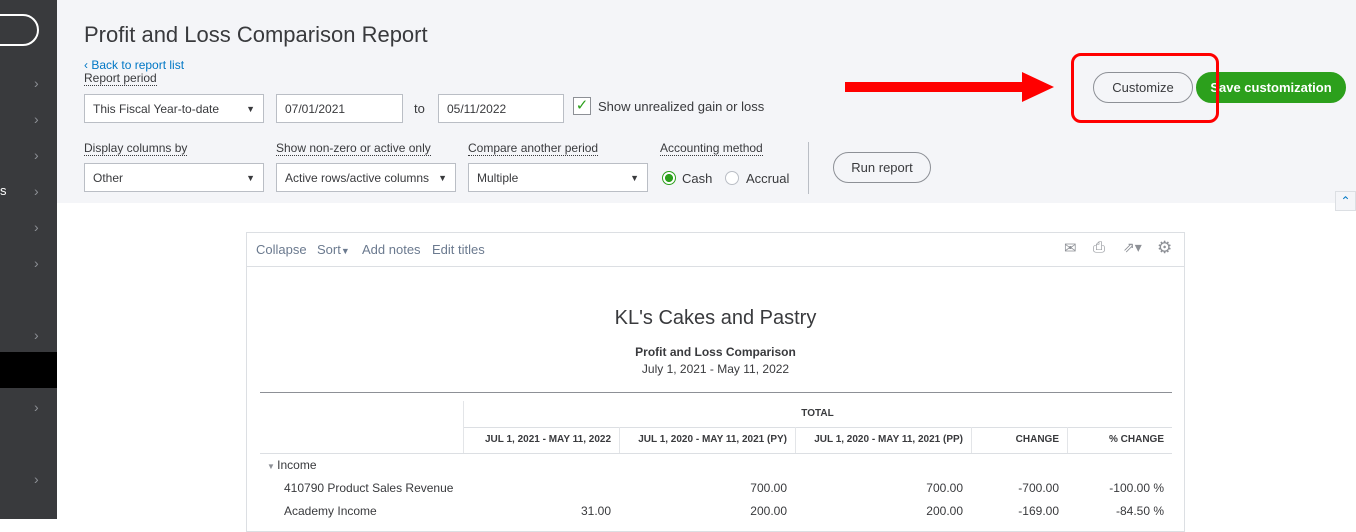 This screenshot has width=1356, height=532. I want to click on export-icon: ⇗▾, so click(1132, 247).